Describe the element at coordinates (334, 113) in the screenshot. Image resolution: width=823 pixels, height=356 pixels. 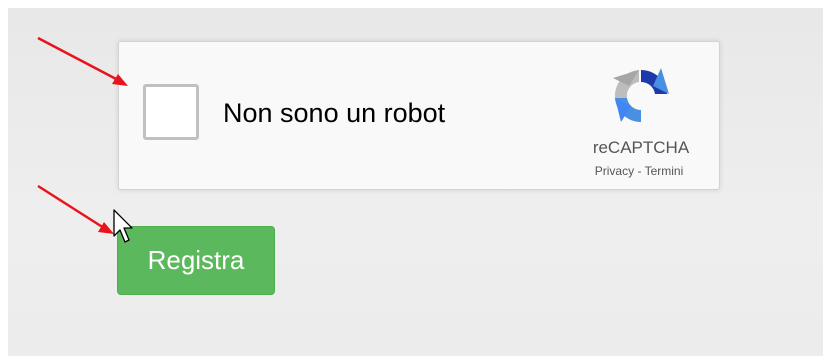
I see `recaptcha-checkbox-label: Non sono un robot` at that location.